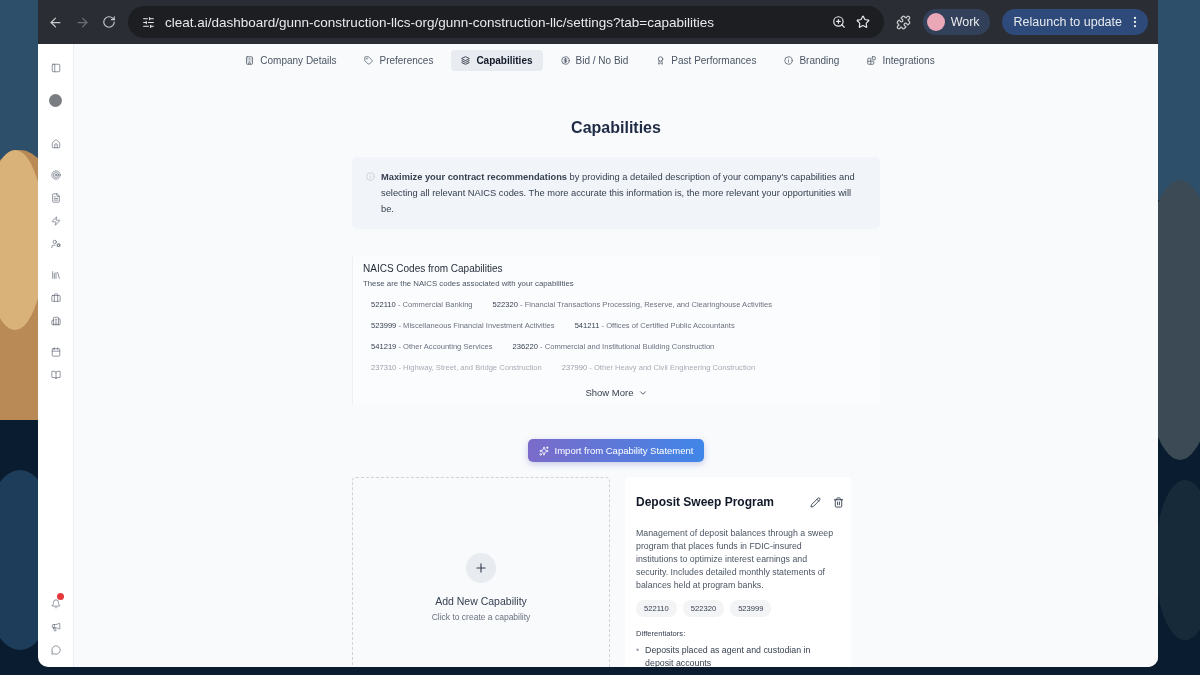  What do you see at coordinates (903, 22) in the screenshot?
I see `extensions-icon` at bounding box center [903, 22].